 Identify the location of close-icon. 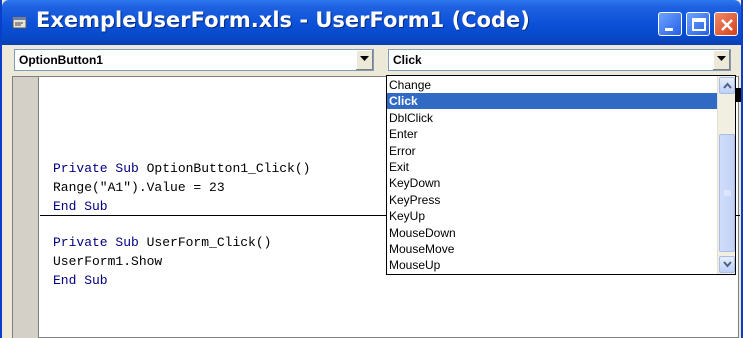
(727, 25).